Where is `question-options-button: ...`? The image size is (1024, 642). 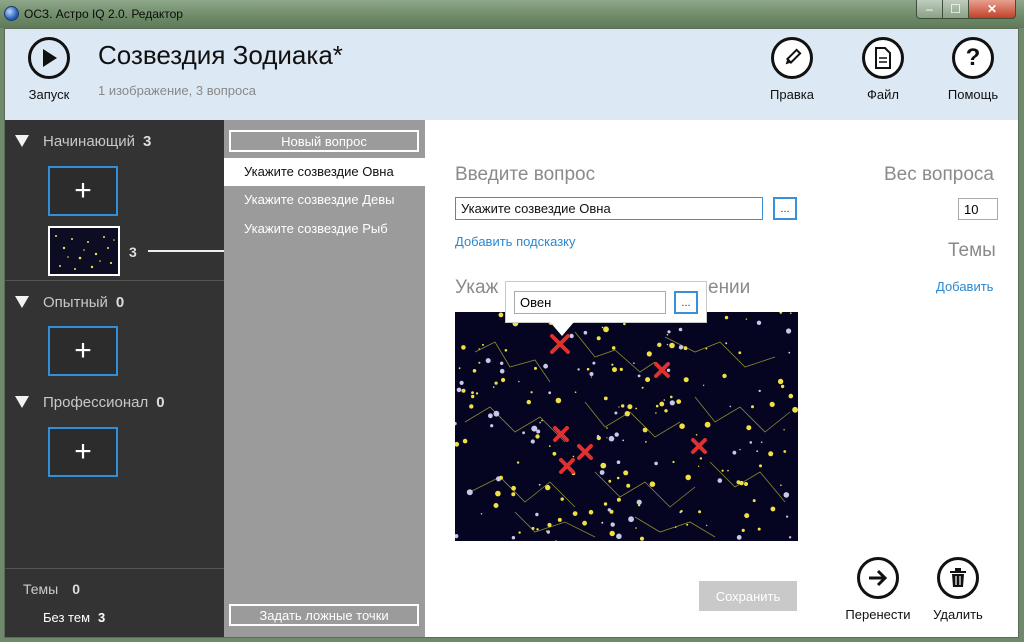
question-options-button: ... is located at coordinates (785, 208).